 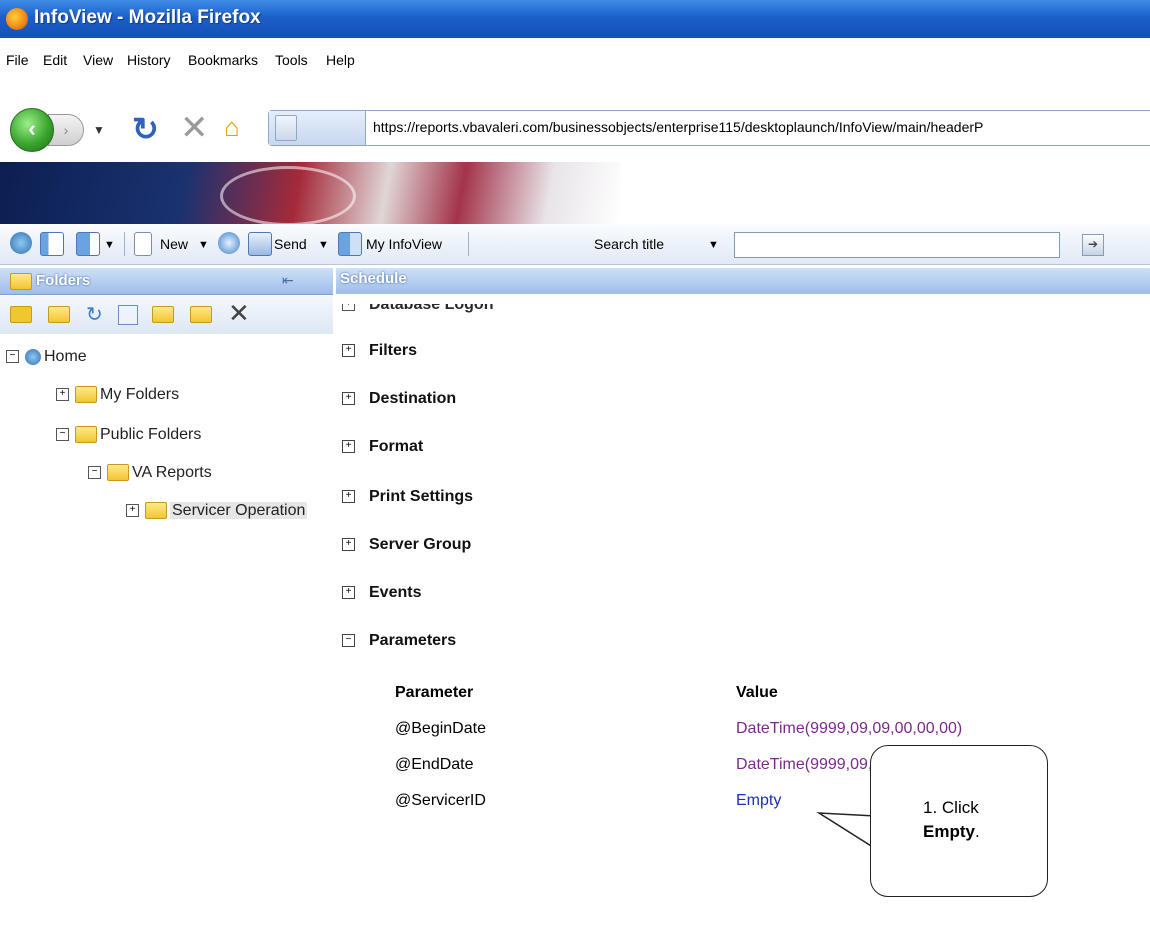 I want to click on section-label: Database Logon, so click(x=431, y=304).